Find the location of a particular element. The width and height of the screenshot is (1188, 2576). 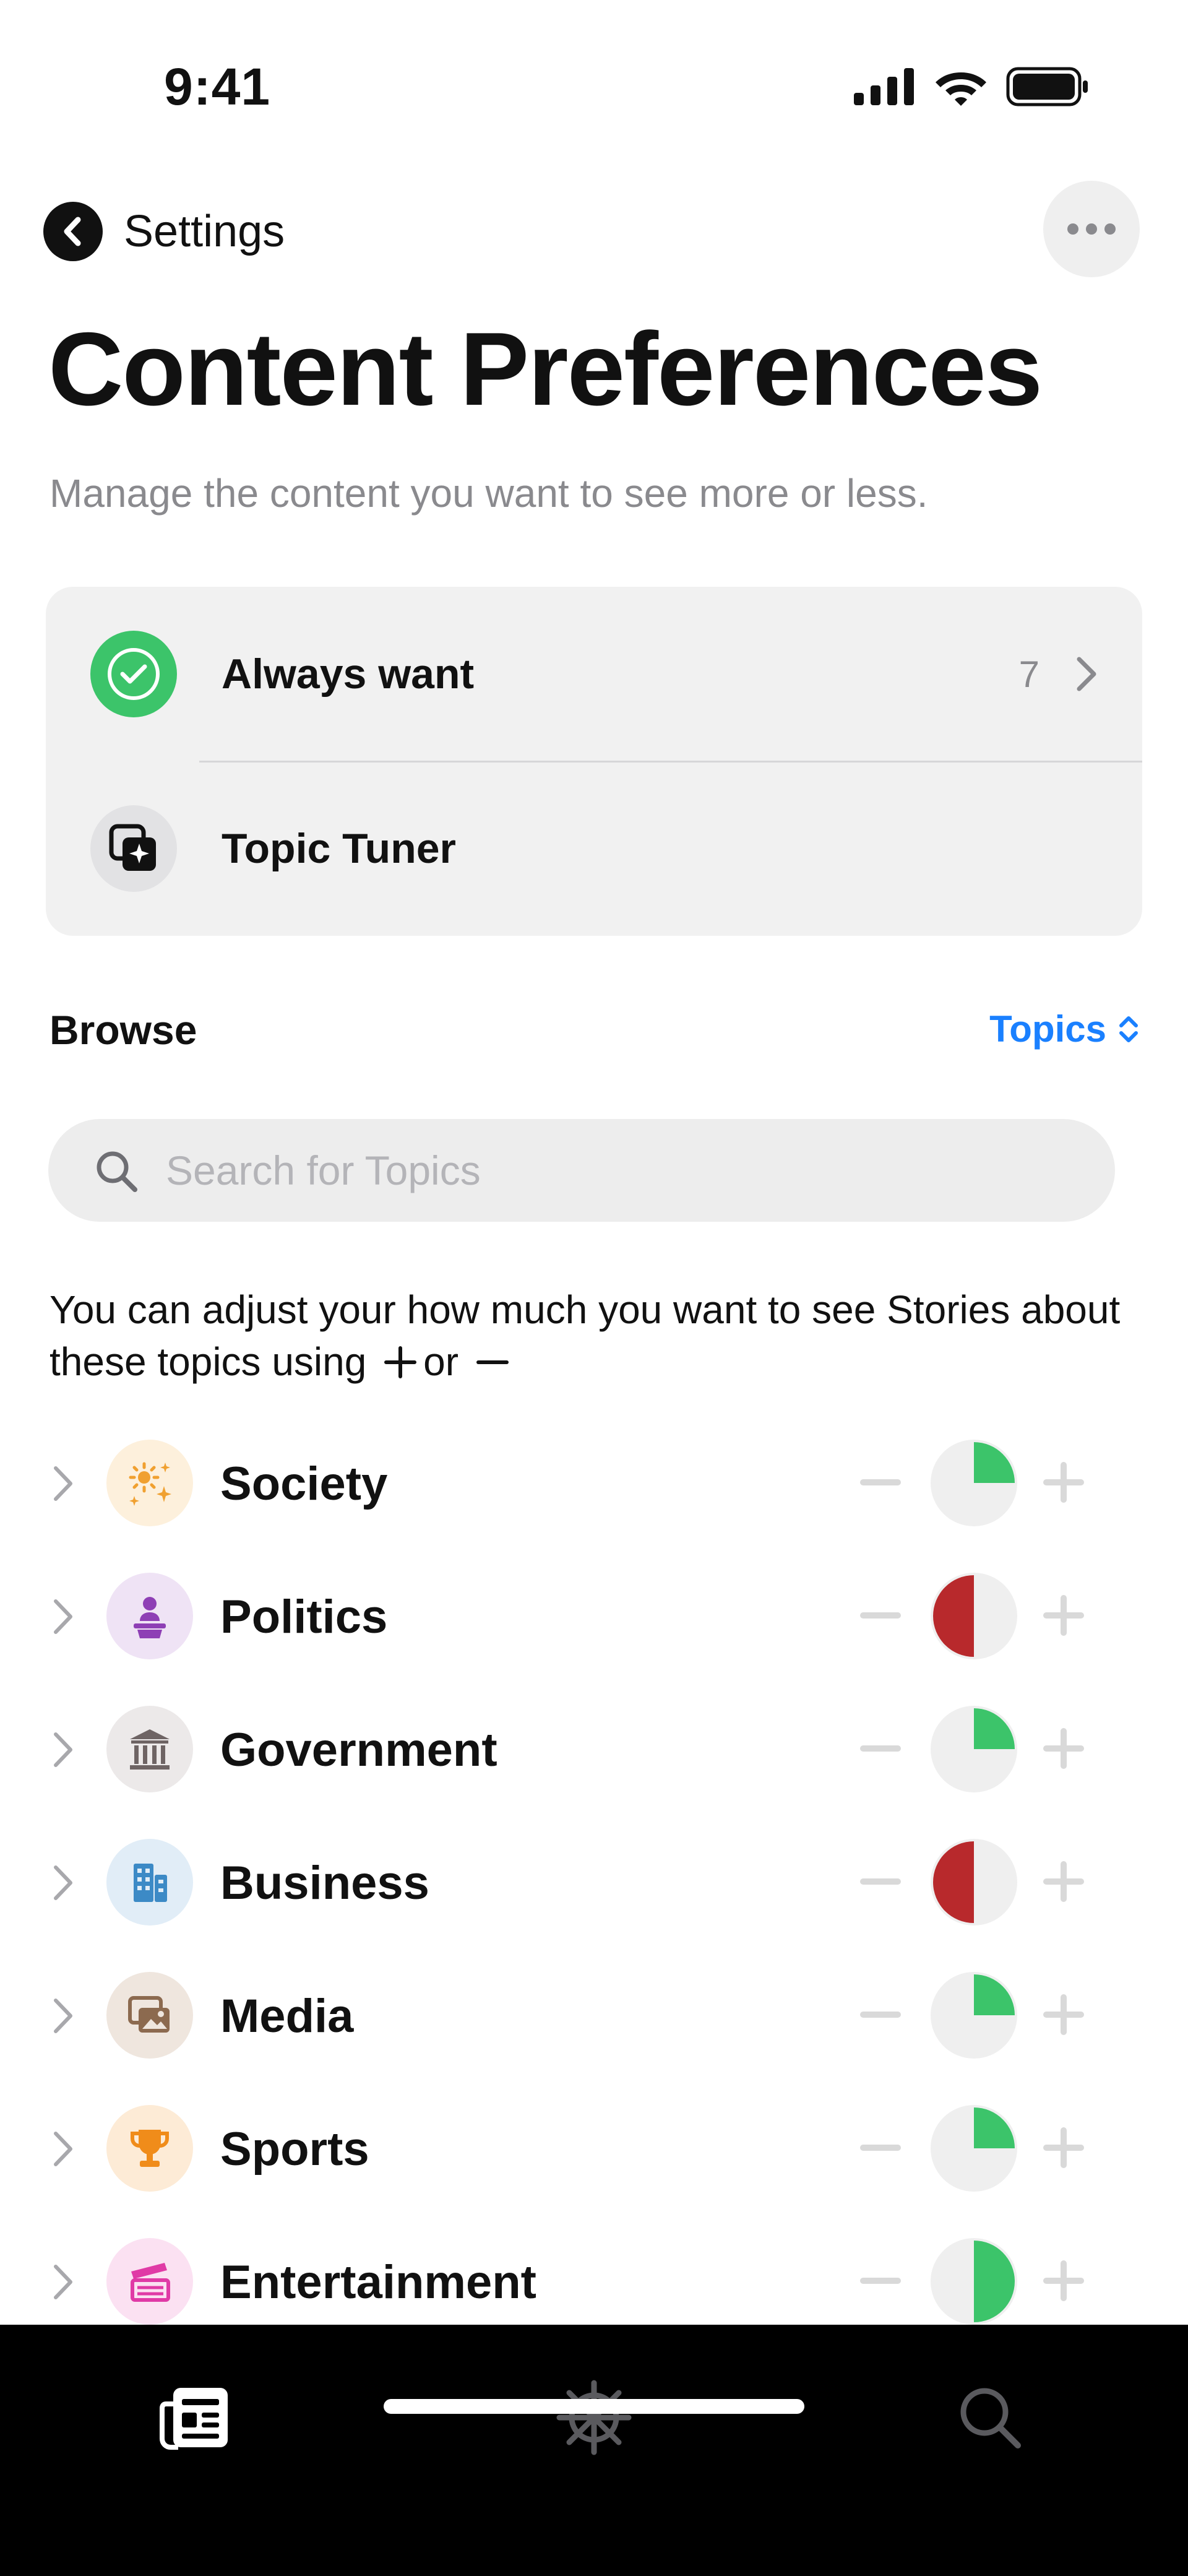

clapperboard-icon is located at coordinates (149, 2281).